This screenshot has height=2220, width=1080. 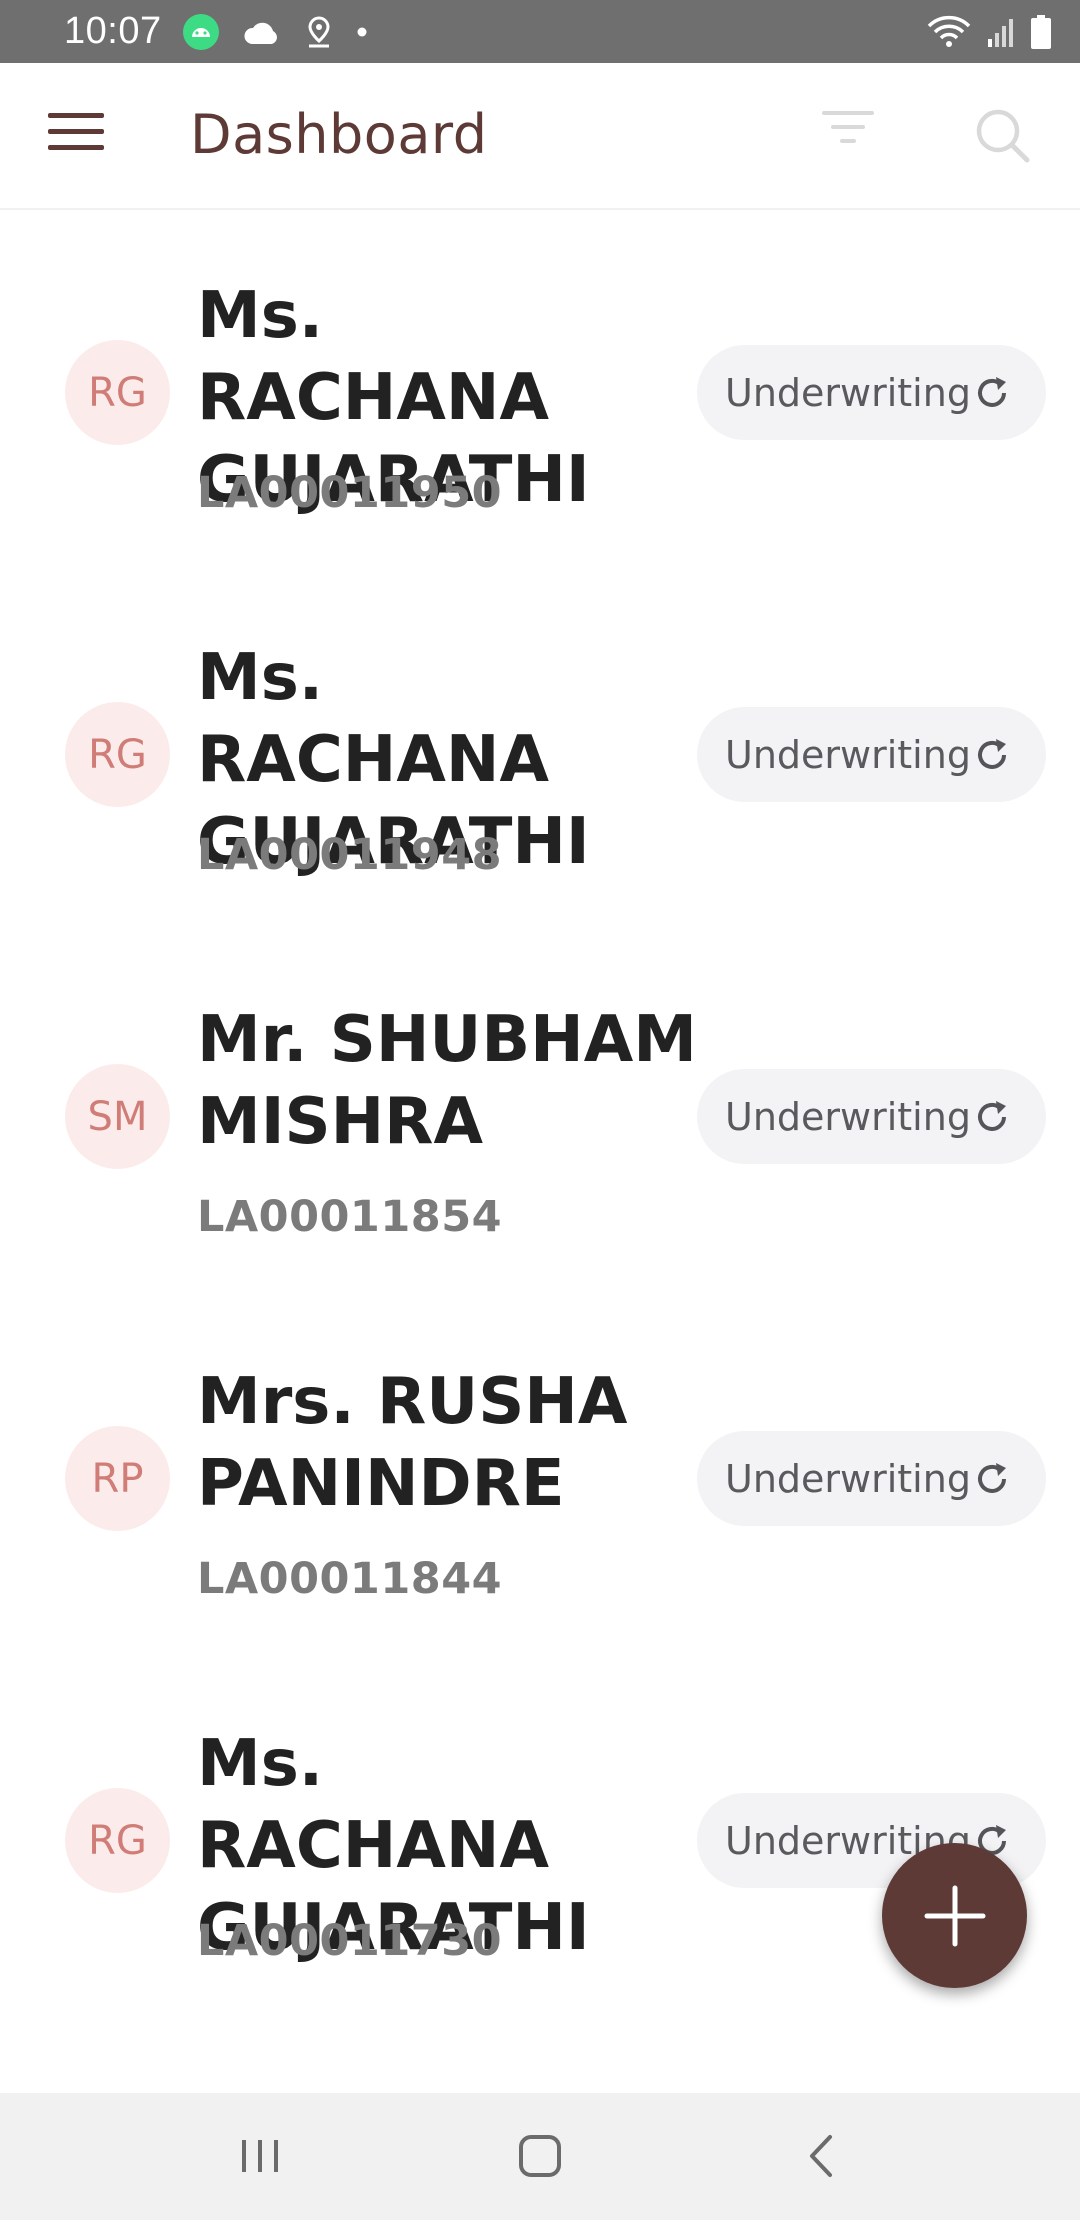 What do you see at coordinates (447, 1040) in the screenshot?
I see `name-line: Mr. SHUBHAM` at bounding box center [447, 1040].